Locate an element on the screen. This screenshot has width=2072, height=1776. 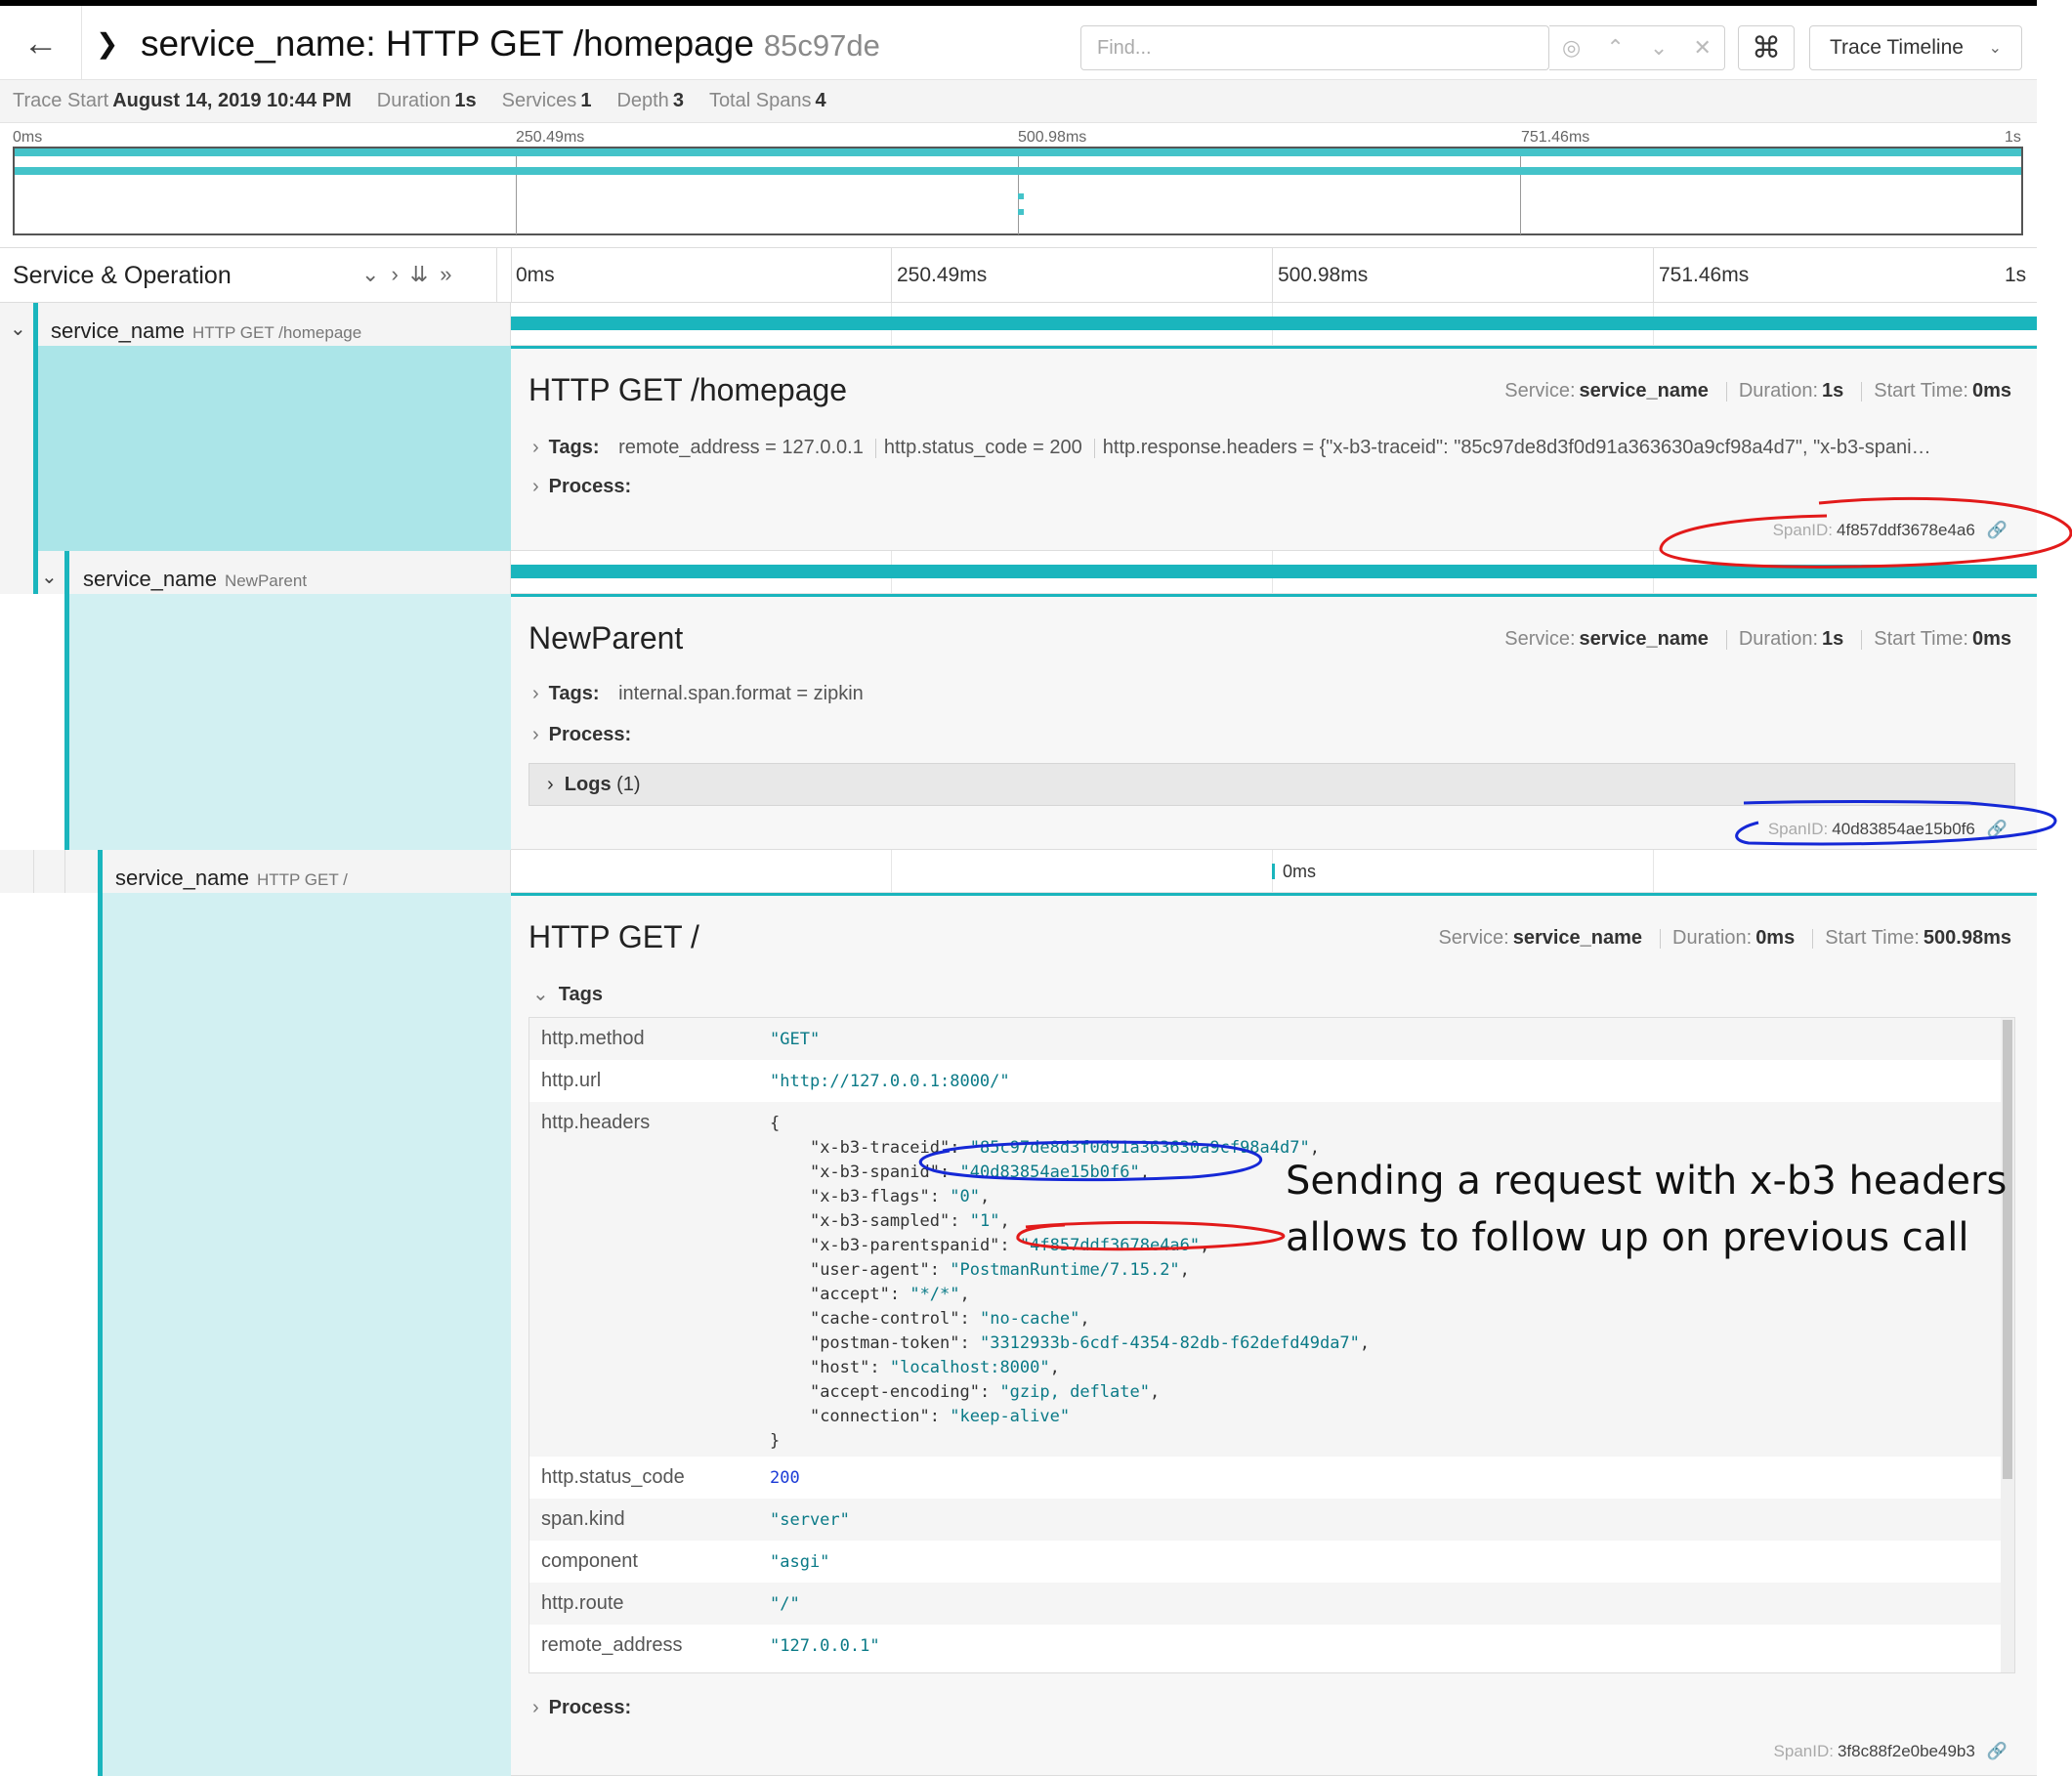
json-line: "cache-control": "no-cache", is located at coordinates (949, 1319).